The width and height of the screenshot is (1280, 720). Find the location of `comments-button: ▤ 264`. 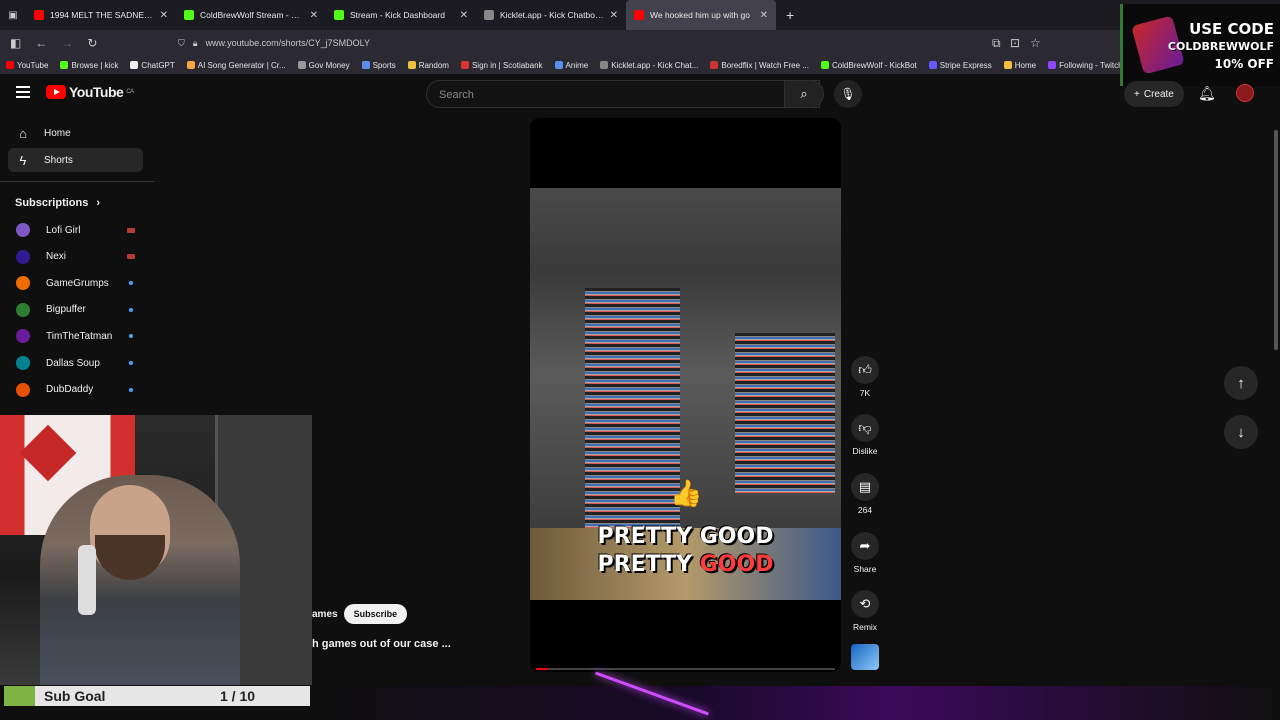

comments-button: ▤ 264 is located at coordinates (865, 494).